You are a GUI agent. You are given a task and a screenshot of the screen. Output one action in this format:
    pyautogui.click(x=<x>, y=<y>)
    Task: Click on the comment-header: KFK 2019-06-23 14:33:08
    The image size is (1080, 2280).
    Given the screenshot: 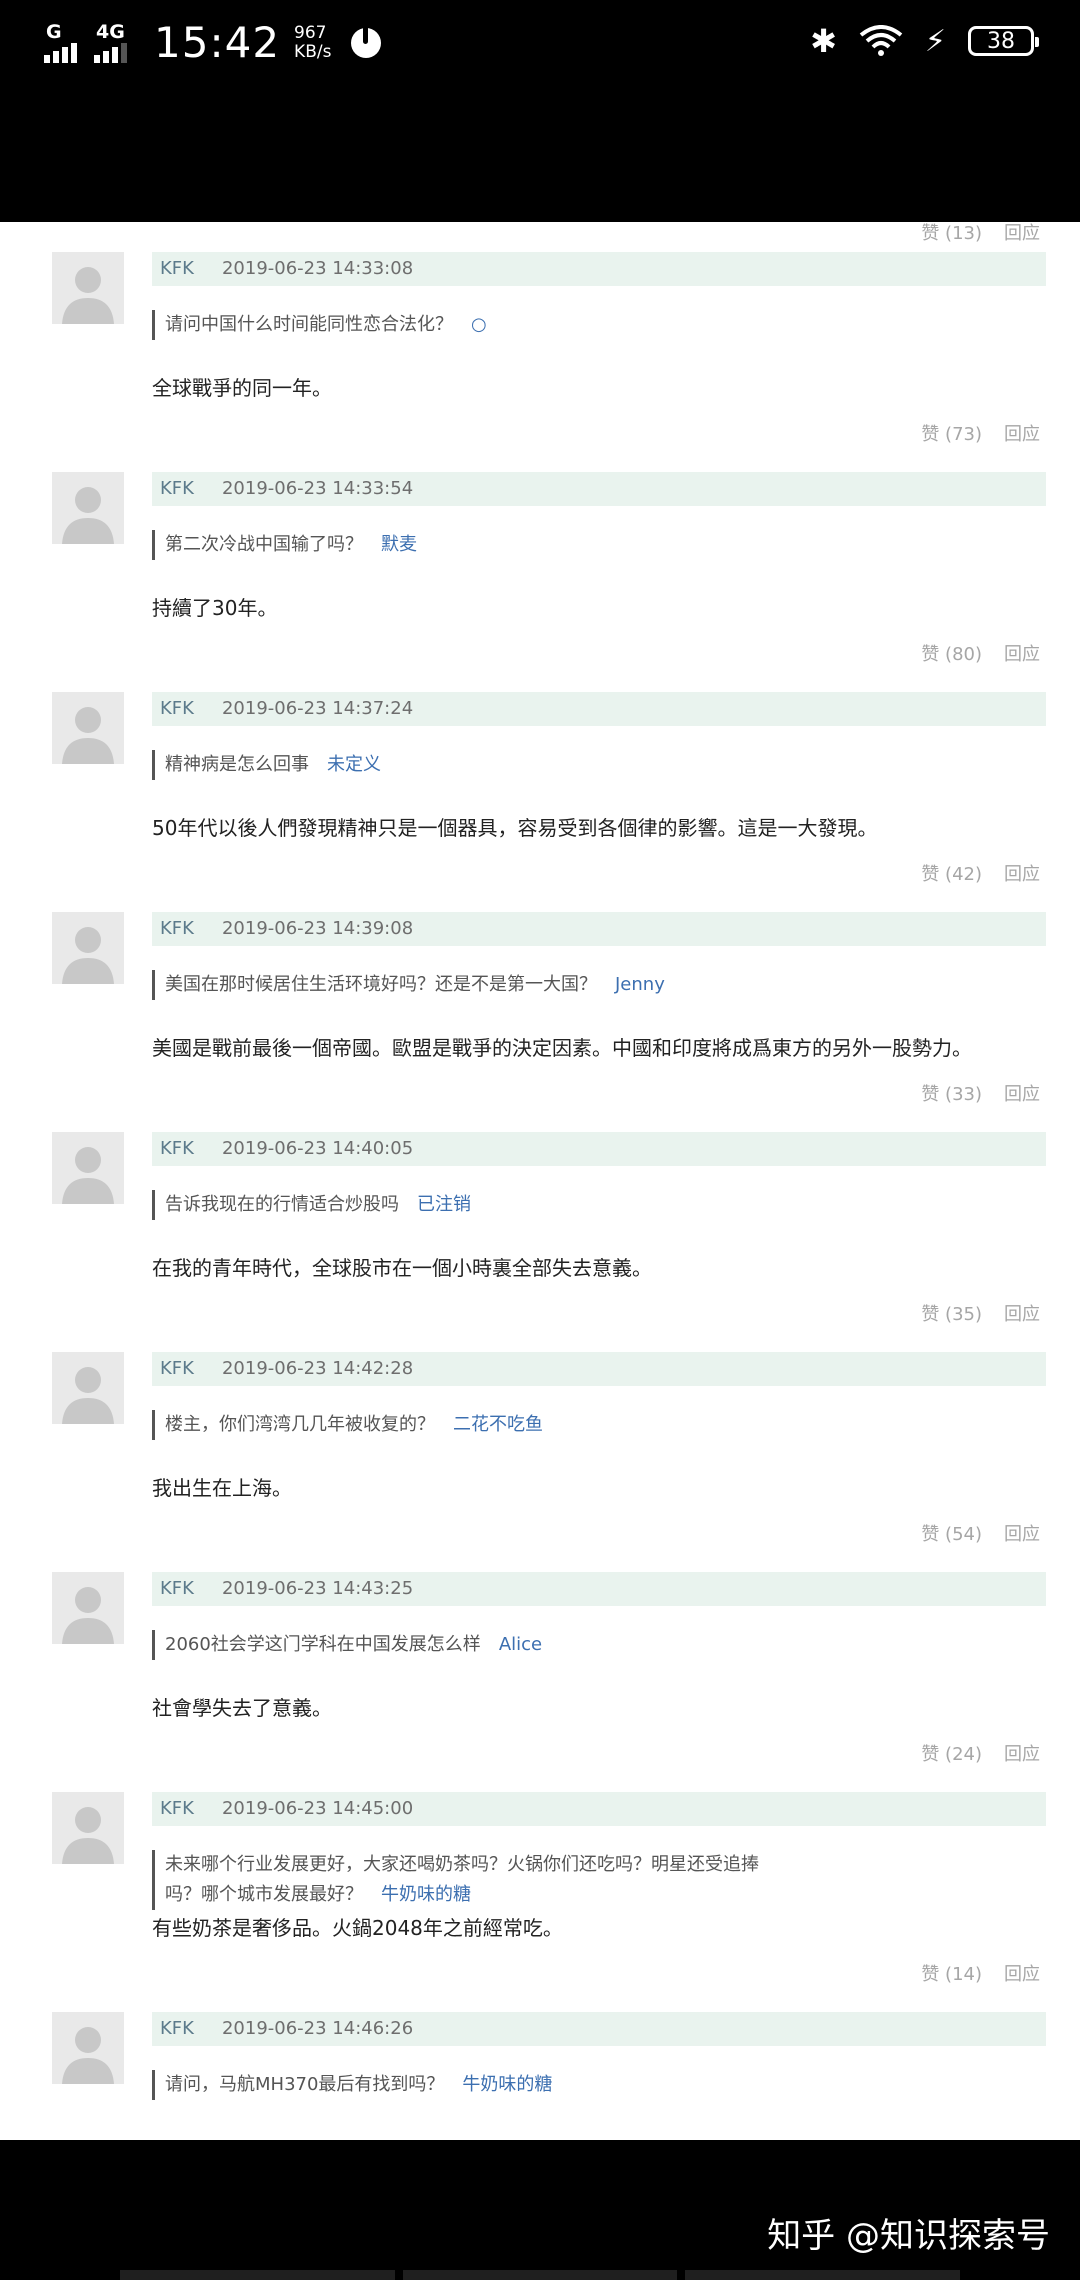 What is the action you would take?
    pyautogui.click(x=599, y=269)
    